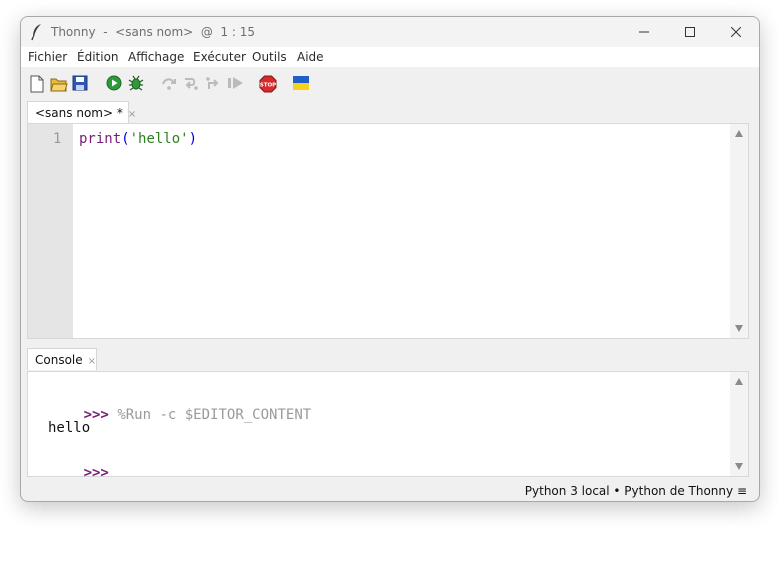 This screenshot has height=582, width=779. Describe the element at coordinates (390, 490) in the screenshot. I see `status-bar: Python 3 local • Python de Thonny ≡` at that location.